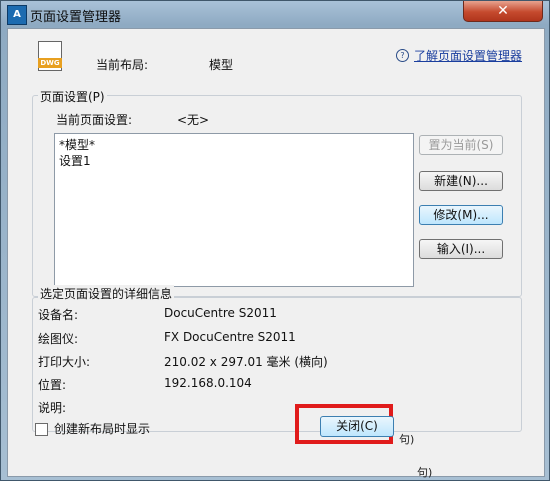 The width and height of the screenshot is (550, 481). Describe the element at coordinates (220, 313) in the screenshot. I see `device-name-value: DocuCentre S2011` at that location.